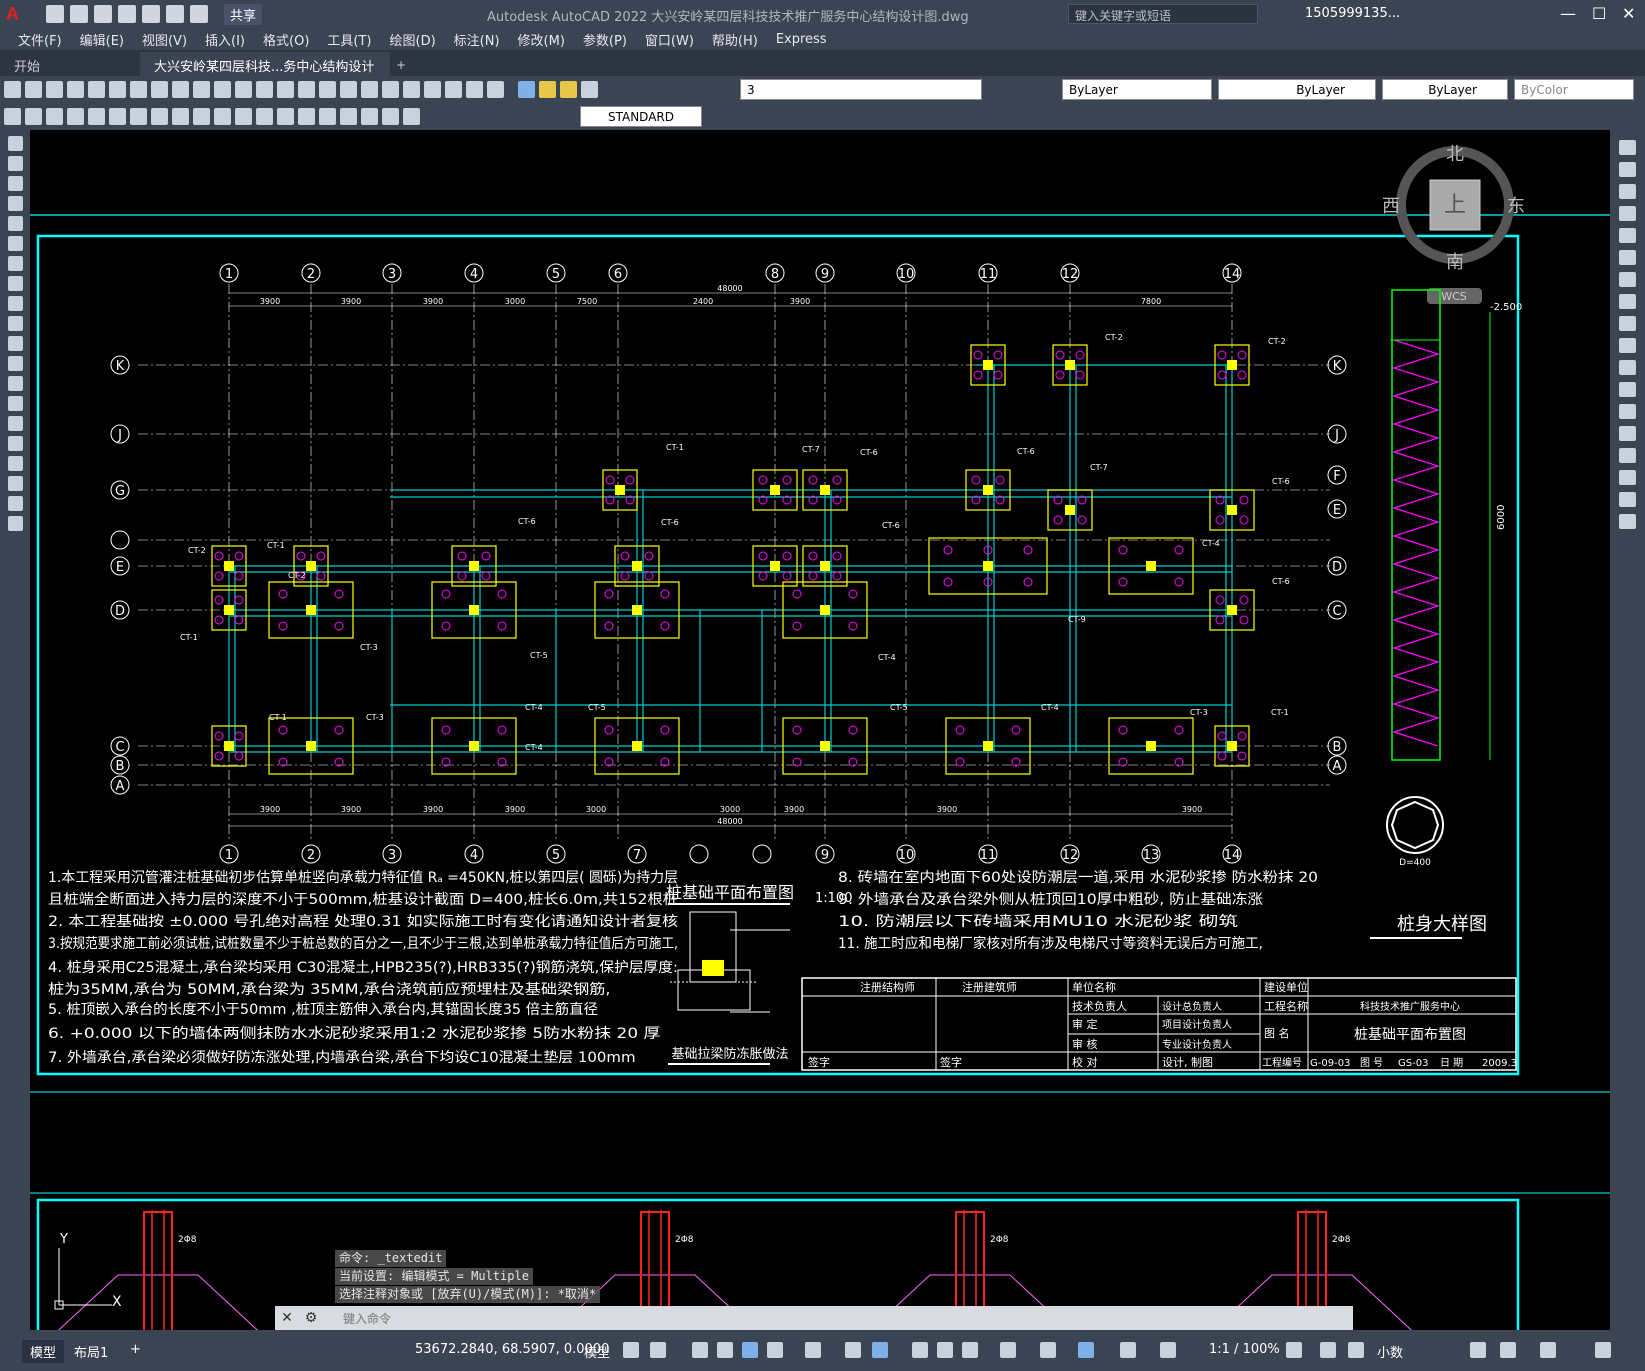 The image size is (1645, 1371). What do you see at coordinates (669, 39) in the screenshot?
I see `menu-window: 窗口(W)` at bounding box center [669, 39].